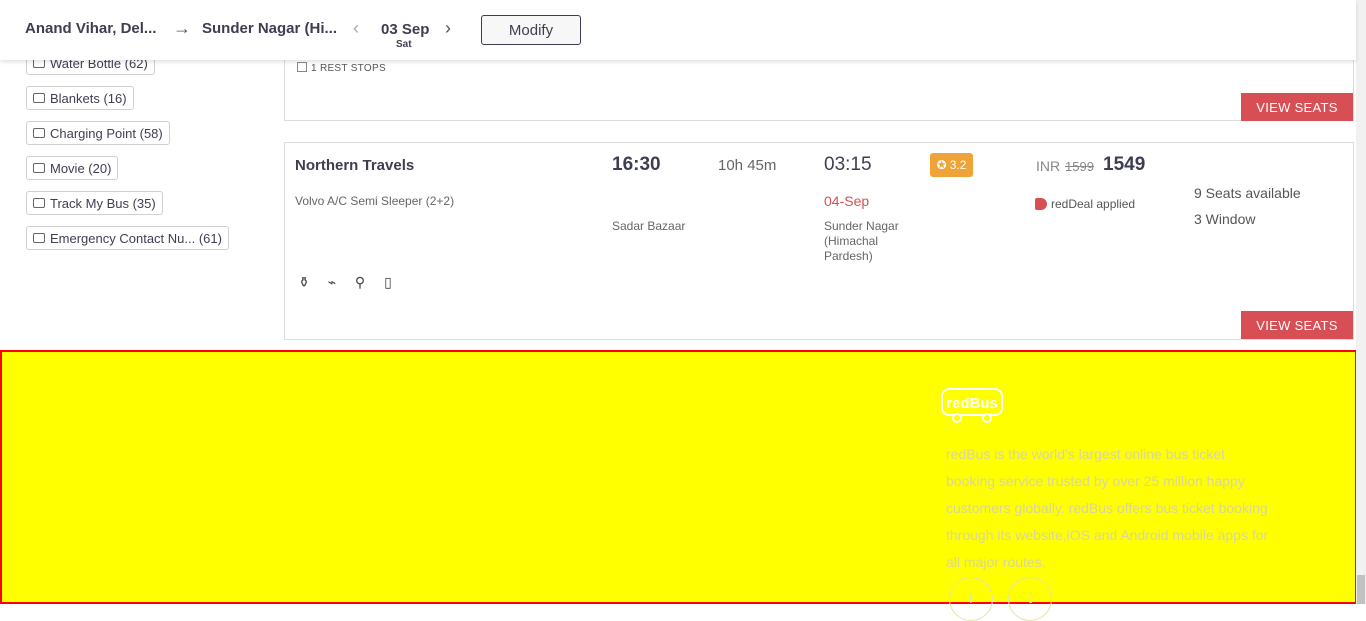 This screenshot has width=1366, height=621. What do you see at coordinates (636, 164) in the screenshot?
I see `departure-time: 16:30` at bounding box center [636, 164].